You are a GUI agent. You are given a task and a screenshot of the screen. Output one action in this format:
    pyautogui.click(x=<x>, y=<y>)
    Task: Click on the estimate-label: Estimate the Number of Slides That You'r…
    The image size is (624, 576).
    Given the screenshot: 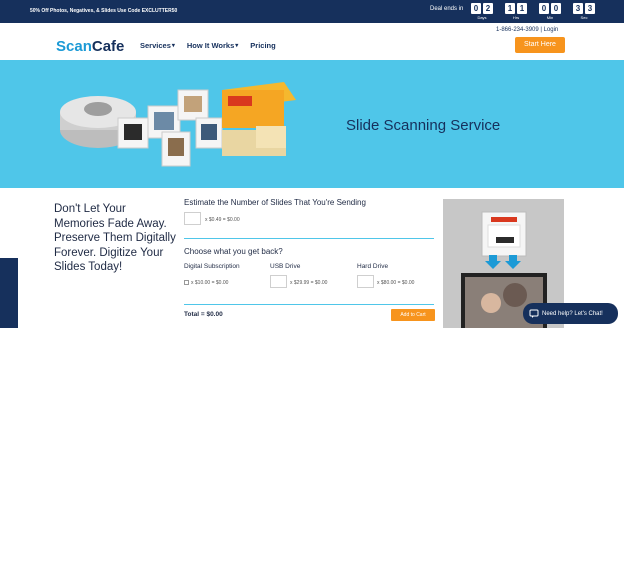 What is the action you would take?
    pyautogui.click(x=275, y=202)
    